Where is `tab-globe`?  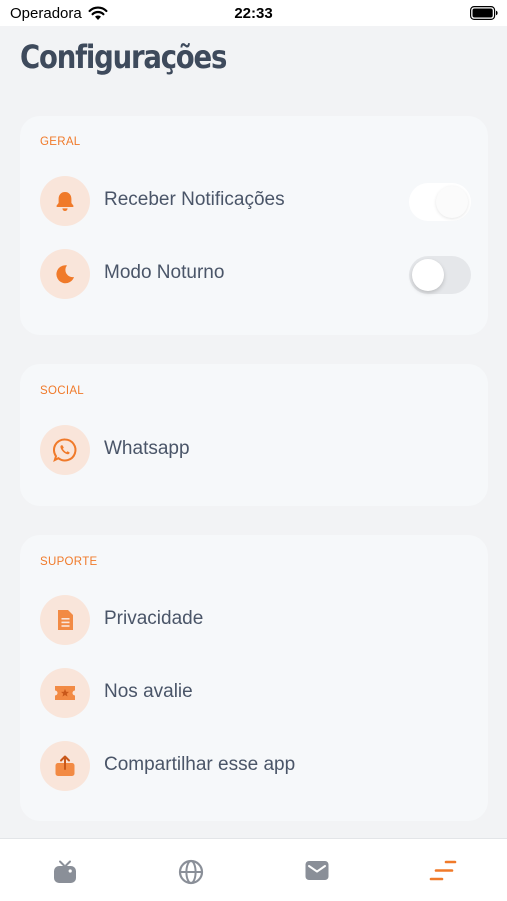
tab-globe is located at coordinates (191, 870).